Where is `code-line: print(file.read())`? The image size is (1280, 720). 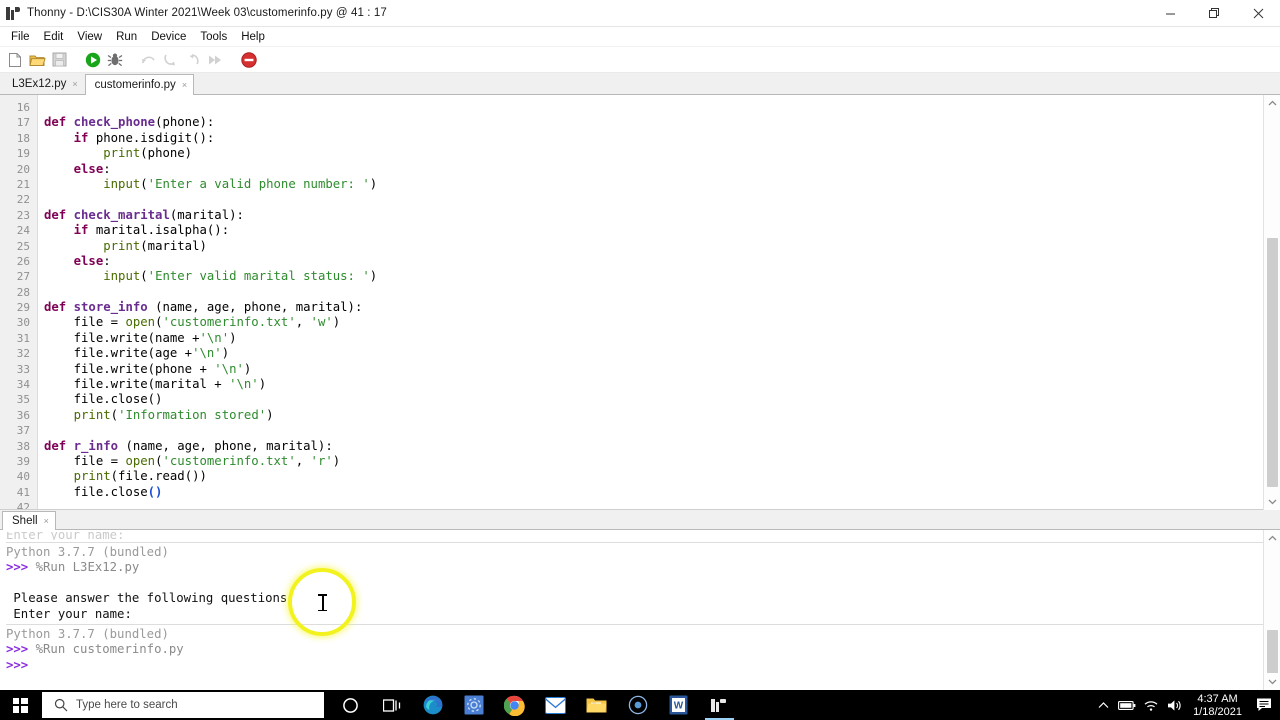 code-line: print(file.read()) is located at coordinates (653, 476).